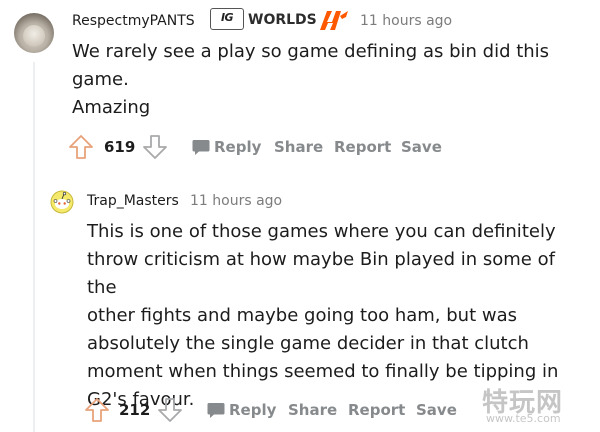  Describe the element at coordinates (282, 20) in the screenshot. I see `flair-text: WORLDS` at that location.